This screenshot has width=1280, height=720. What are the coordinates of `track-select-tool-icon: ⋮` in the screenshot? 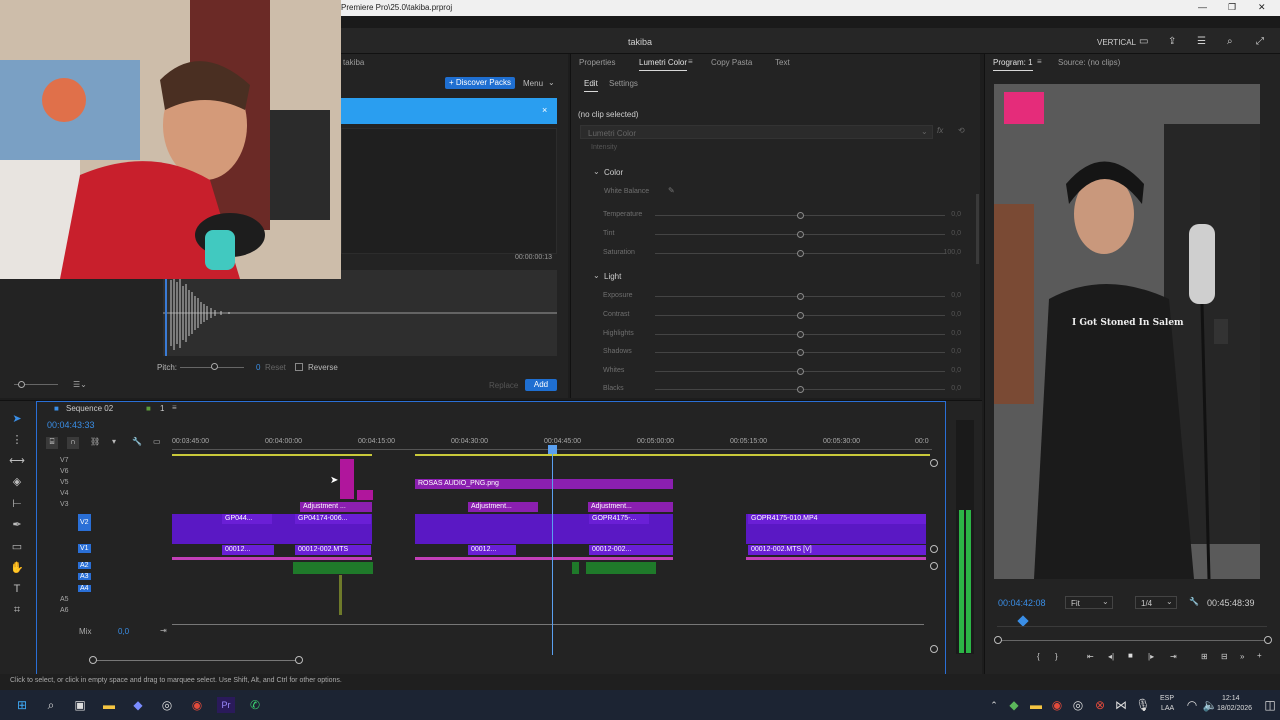 It's located at (17, 440).